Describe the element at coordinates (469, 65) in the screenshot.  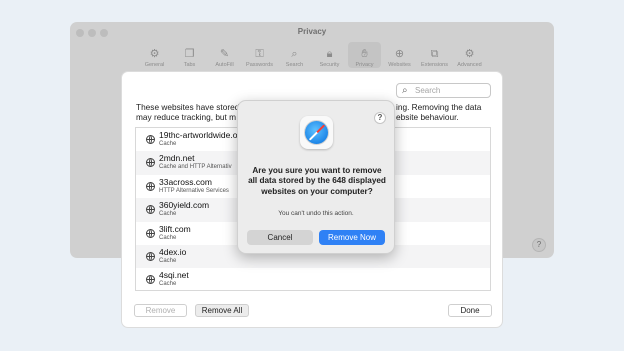
I see `toolbar-item-label: Advanced` at that location.